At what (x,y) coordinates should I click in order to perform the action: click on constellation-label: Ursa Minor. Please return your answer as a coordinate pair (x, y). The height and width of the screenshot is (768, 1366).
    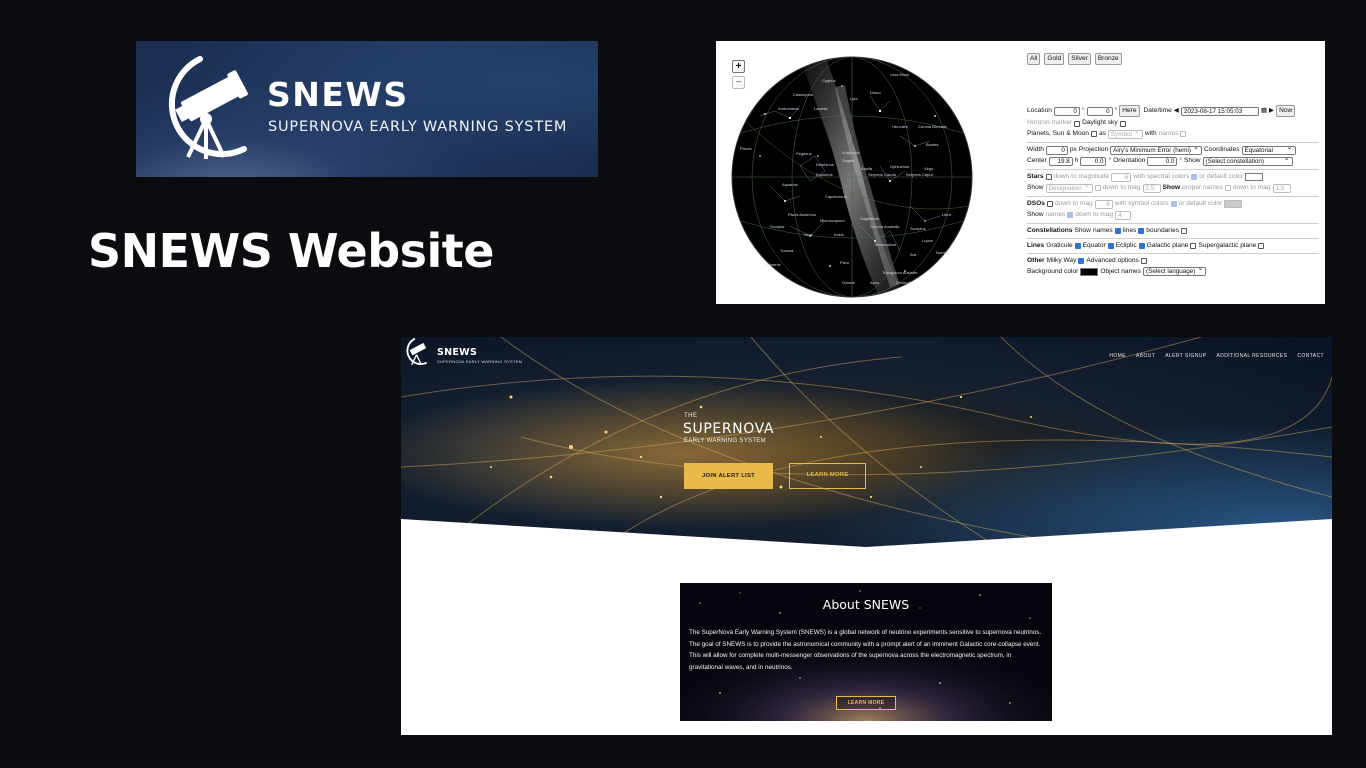
    Looking at the image, I should click on (900, 74).